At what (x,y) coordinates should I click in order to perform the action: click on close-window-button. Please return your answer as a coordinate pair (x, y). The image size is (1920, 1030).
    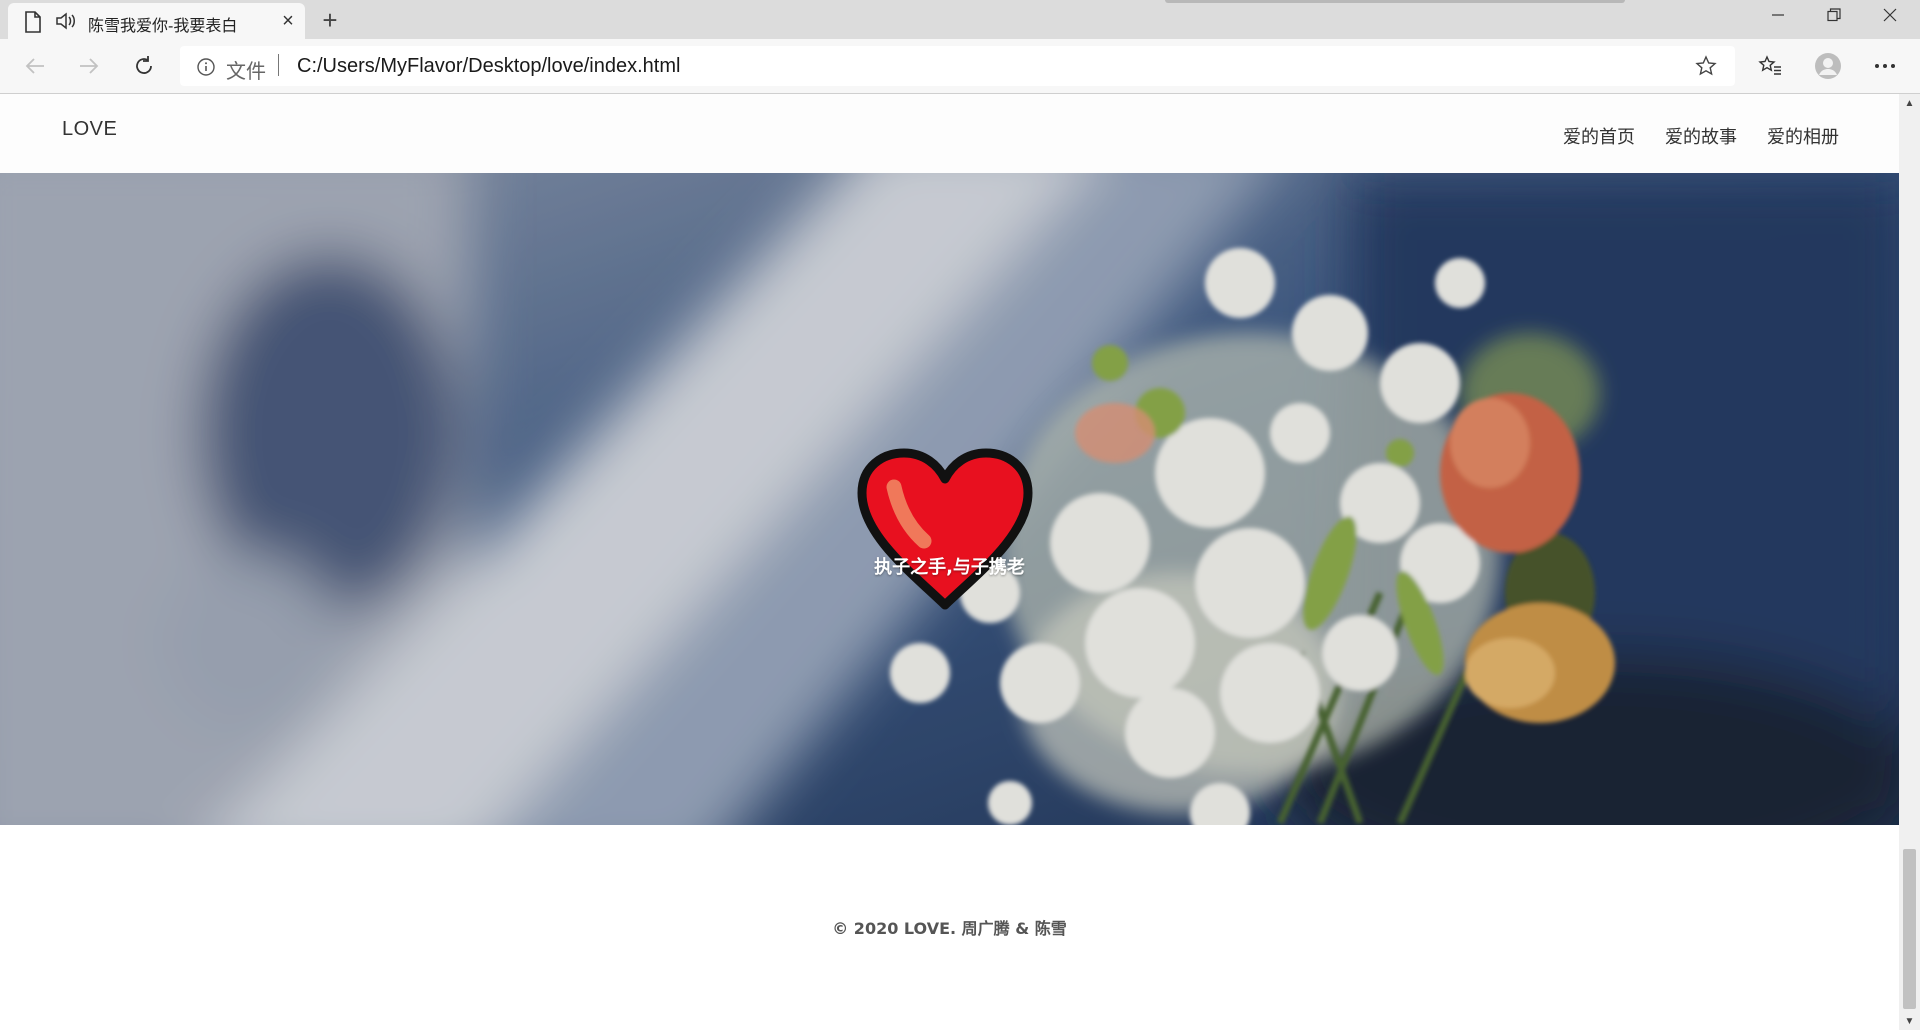
    Looking at the image, I should click on (1890, 15).